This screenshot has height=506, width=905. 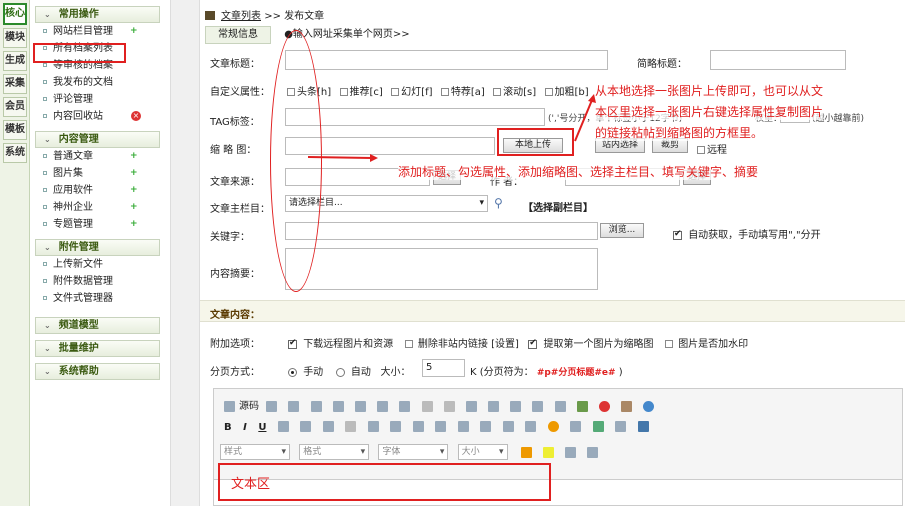 What do you see at coordinates (97, 139) in the screenshot?
I see `group-content: ⌄ 内容管理` at bounding box center [97, 139].